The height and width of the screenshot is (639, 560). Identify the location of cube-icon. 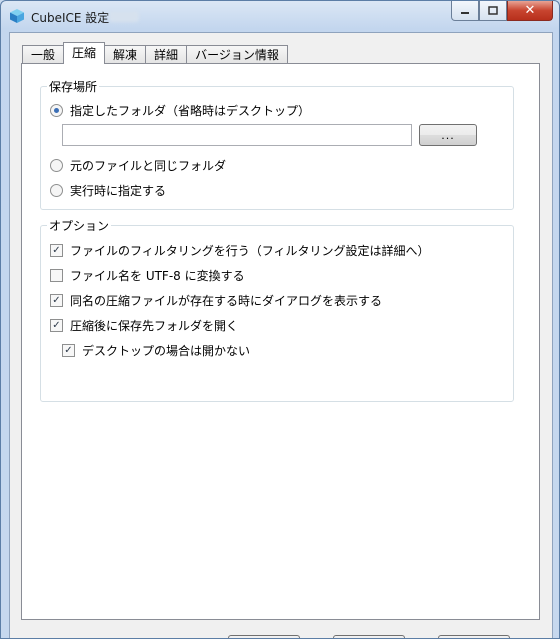
(17, 16).